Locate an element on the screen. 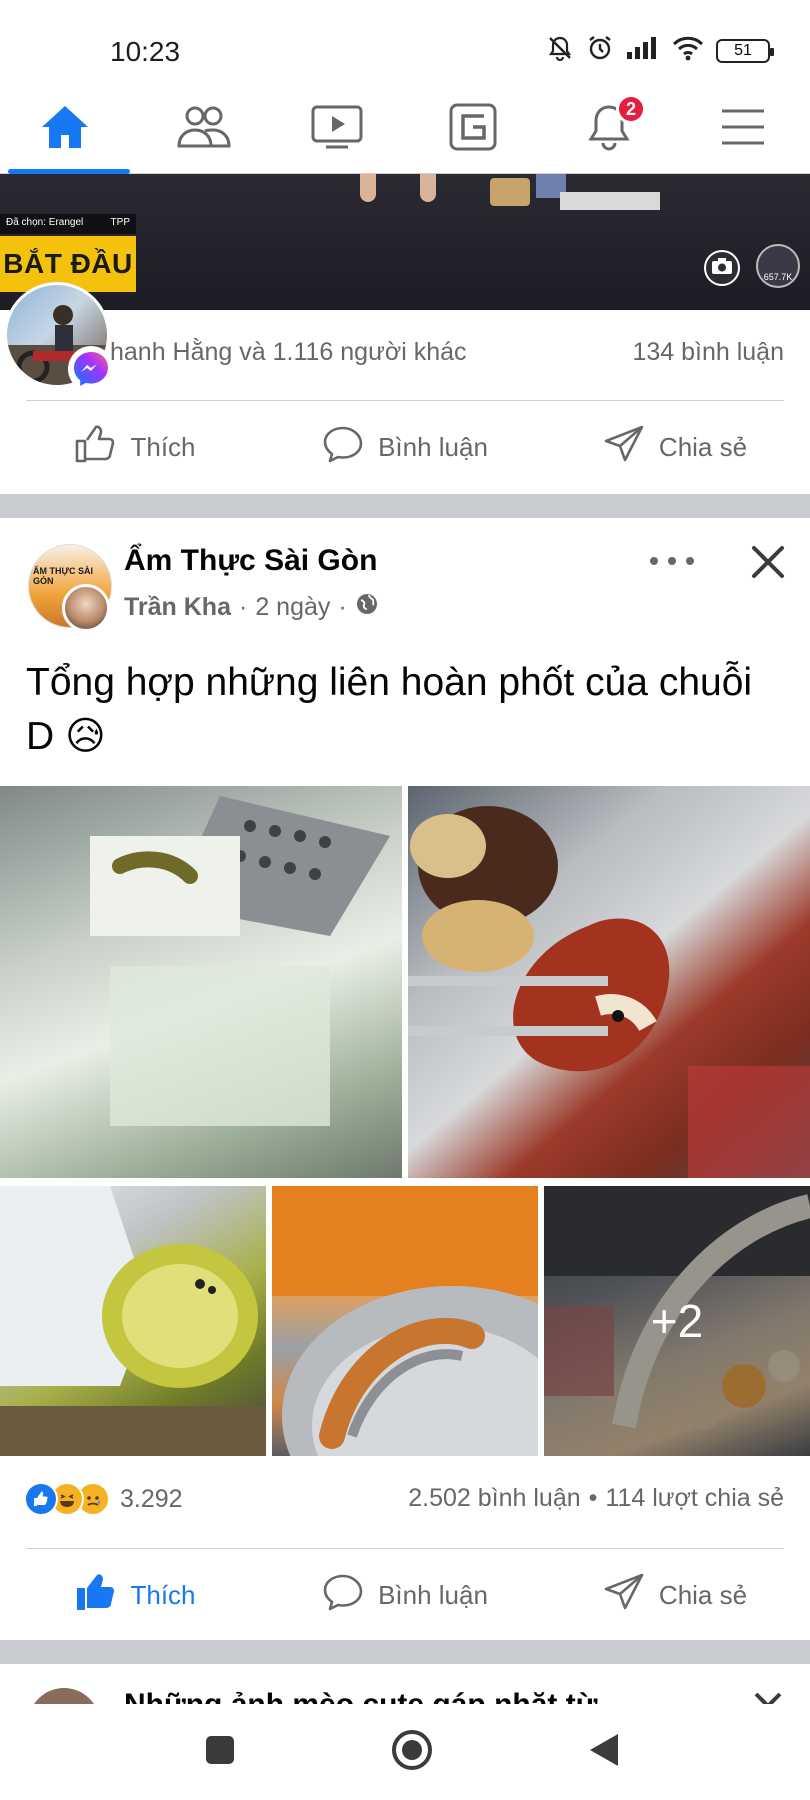 This screenshot has height=1800, width=810. page-name: Ẩm Thực Sài Gòn is located at coordinates (250, 561).